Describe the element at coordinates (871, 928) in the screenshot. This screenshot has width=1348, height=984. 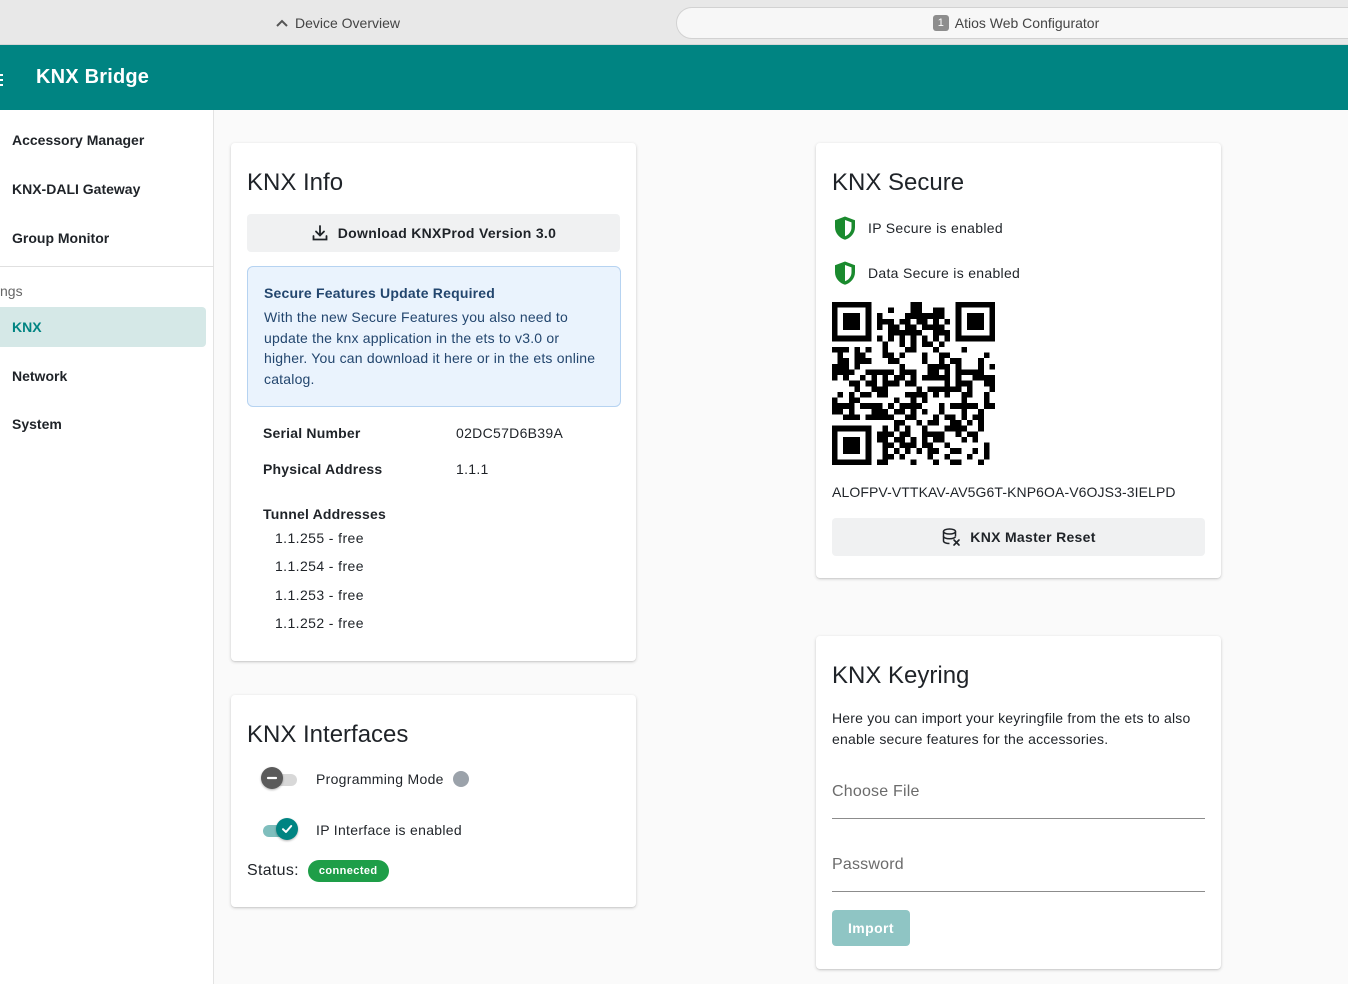
I see `import-button: Import` at that location.